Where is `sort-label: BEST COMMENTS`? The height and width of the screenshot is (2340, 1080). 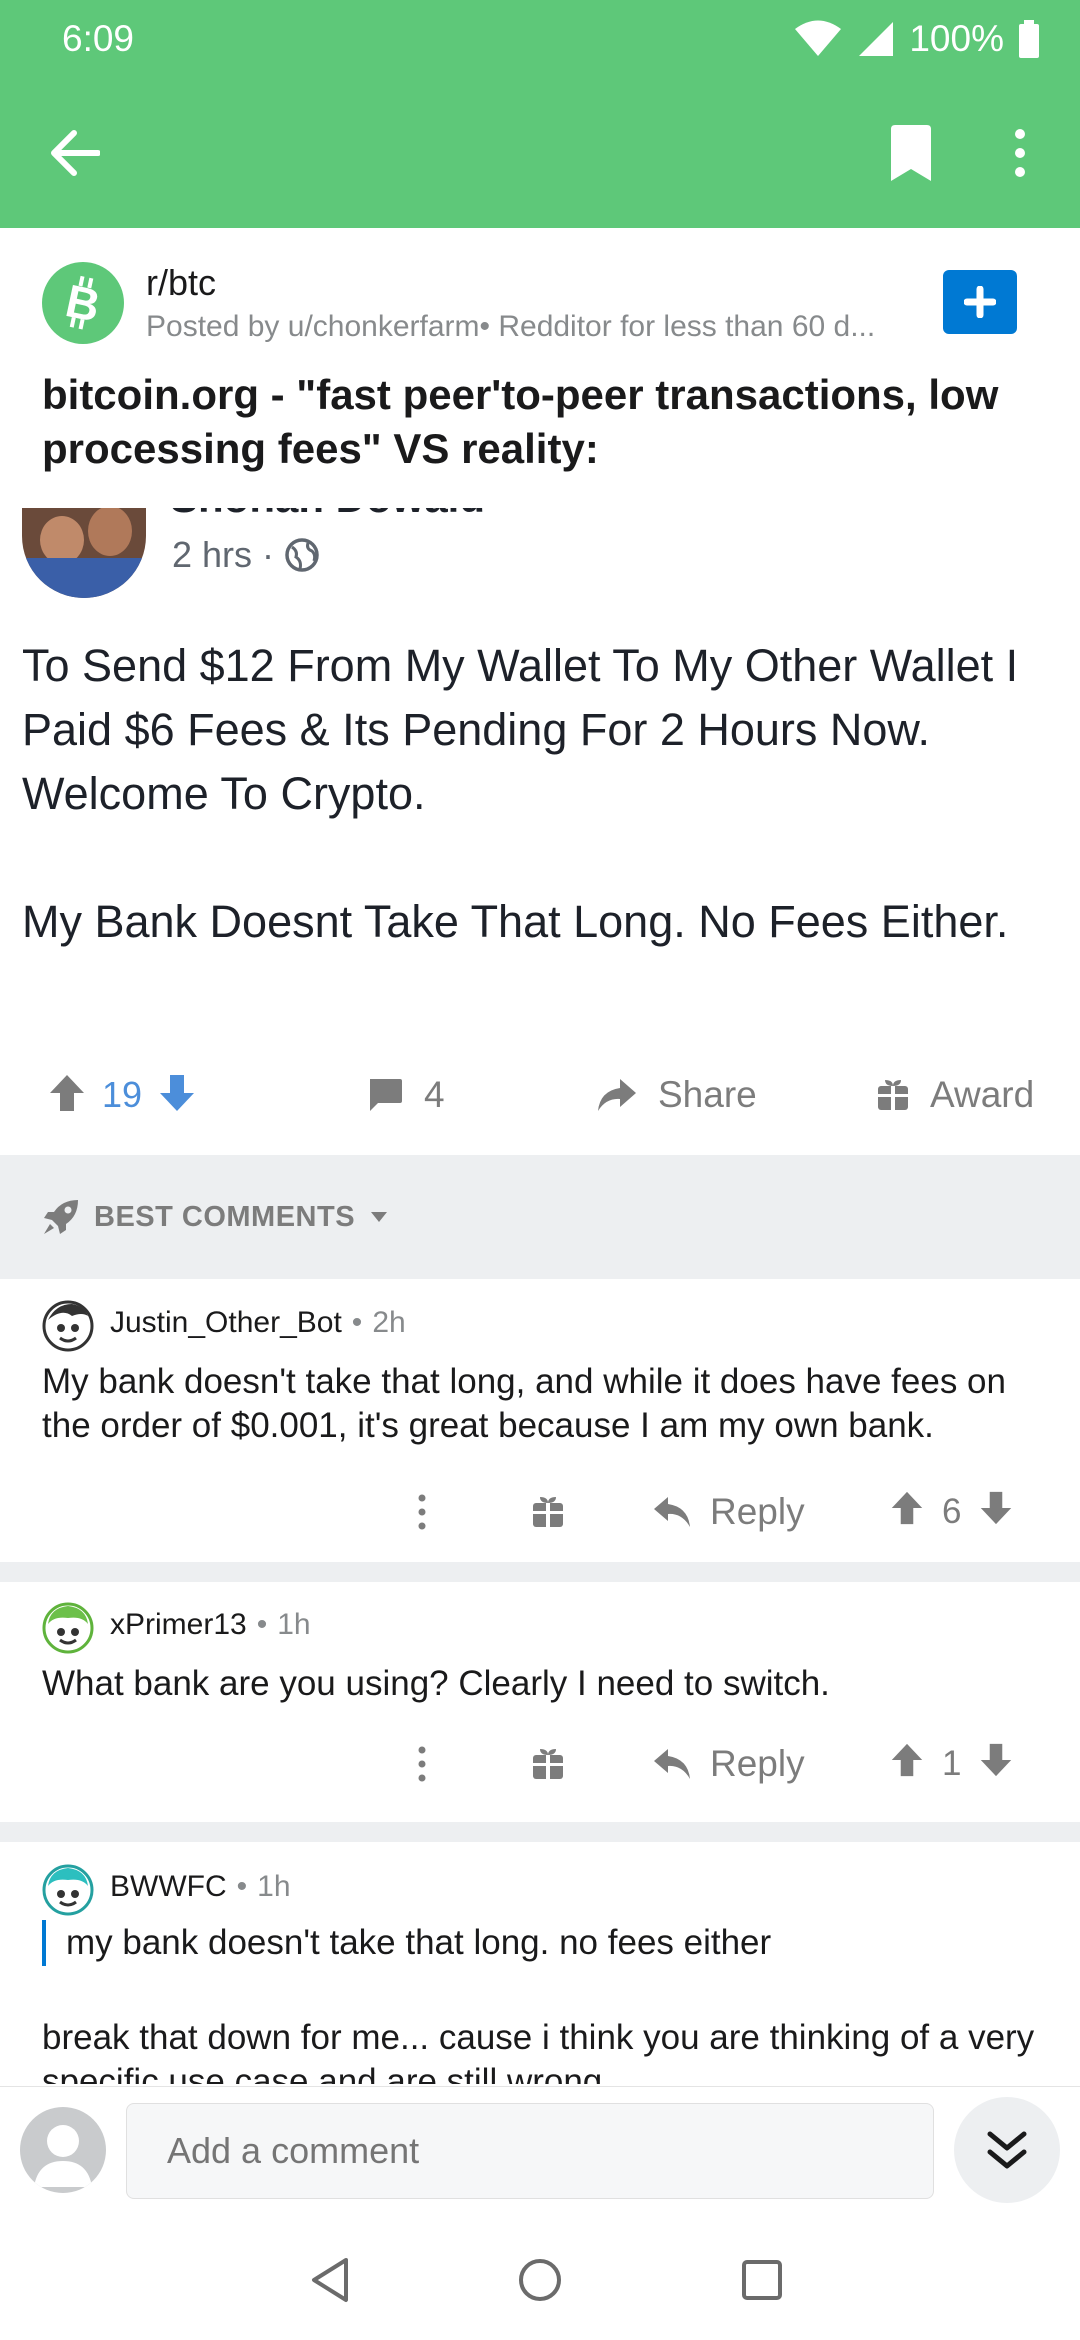
sort-label: BEST COMMENTS is located at coordinates (225, 1216).